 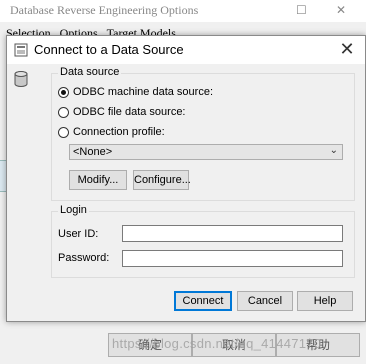 I want to click on data-source-group-label: Data source, so click(x=90, y=72).